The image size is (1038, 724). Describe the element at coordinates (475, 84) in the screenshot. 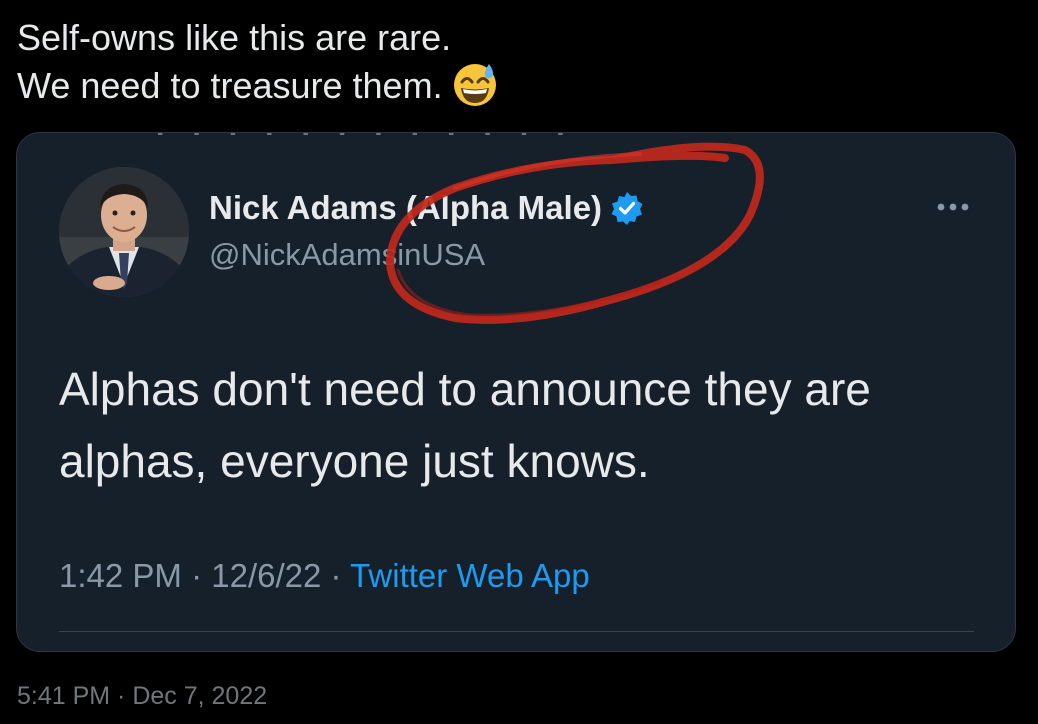

I see `grinning-face-with-sweat-emoji-icon` at that location.